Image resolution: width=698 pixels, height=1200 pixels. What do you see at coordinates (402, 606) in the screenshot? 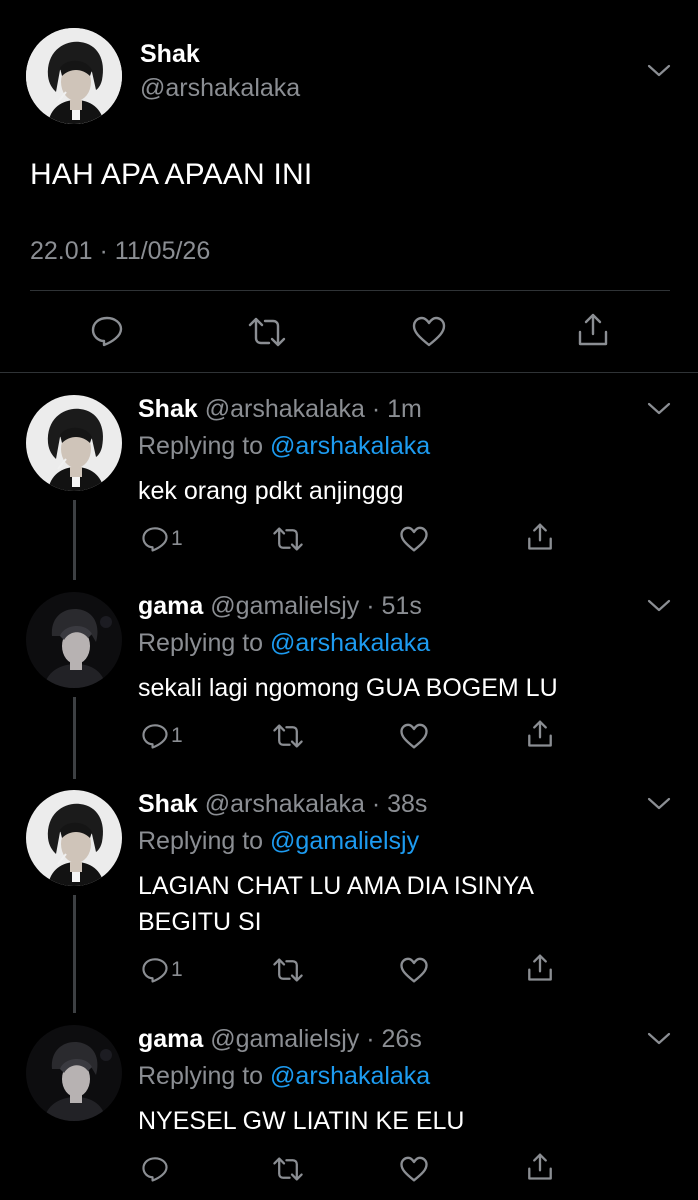
I see `reply-time: 51s` at bounding box center [402, 606].